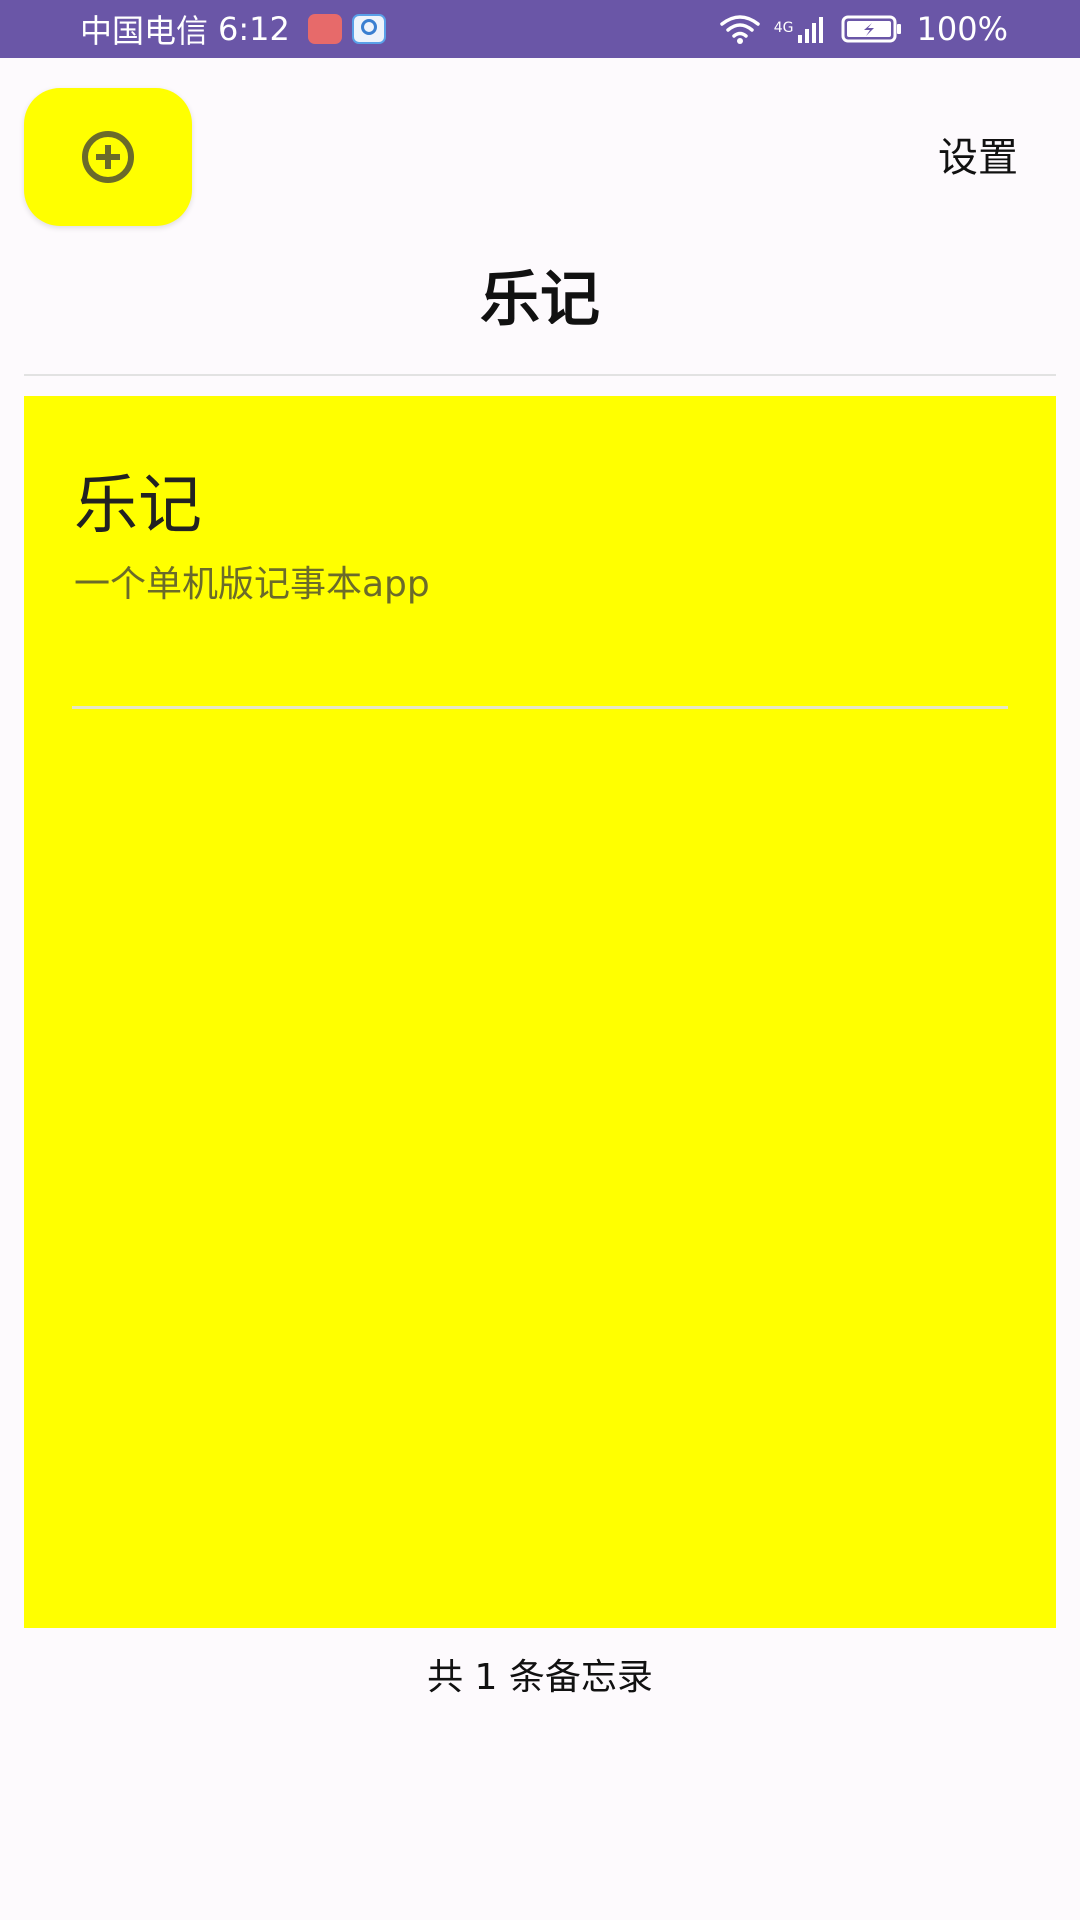  I want to click on status-right: 4G 100%, so click(864, 29).